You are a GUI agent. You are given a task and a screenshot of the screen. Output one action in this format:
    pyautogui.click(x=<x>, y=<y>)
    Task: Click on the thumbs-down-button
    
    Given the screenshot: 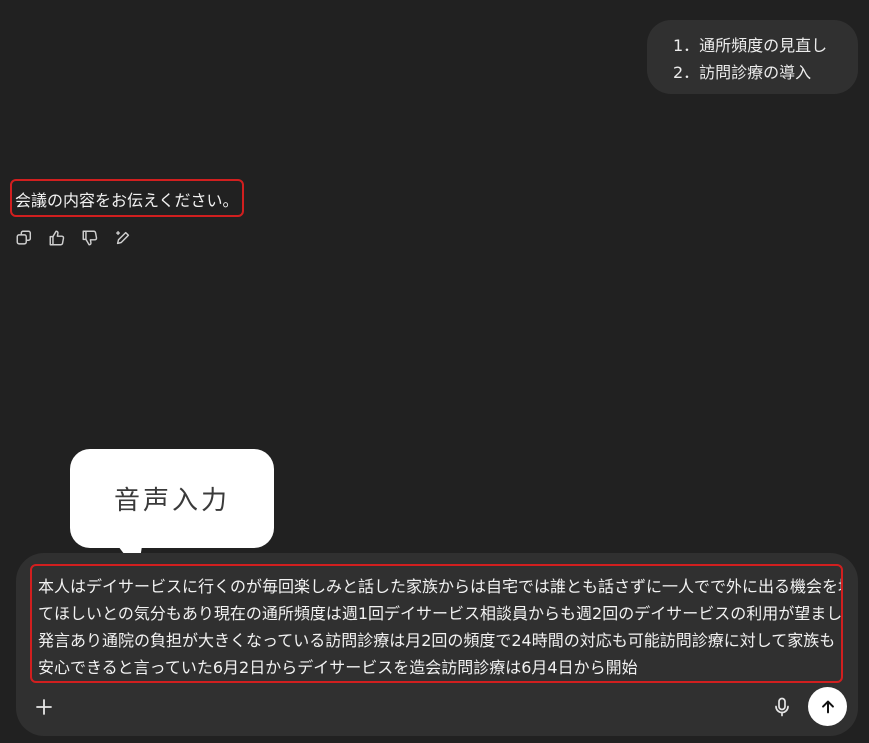 What is the action you would take?
    pyautogui.click(x=90, y=238)
    